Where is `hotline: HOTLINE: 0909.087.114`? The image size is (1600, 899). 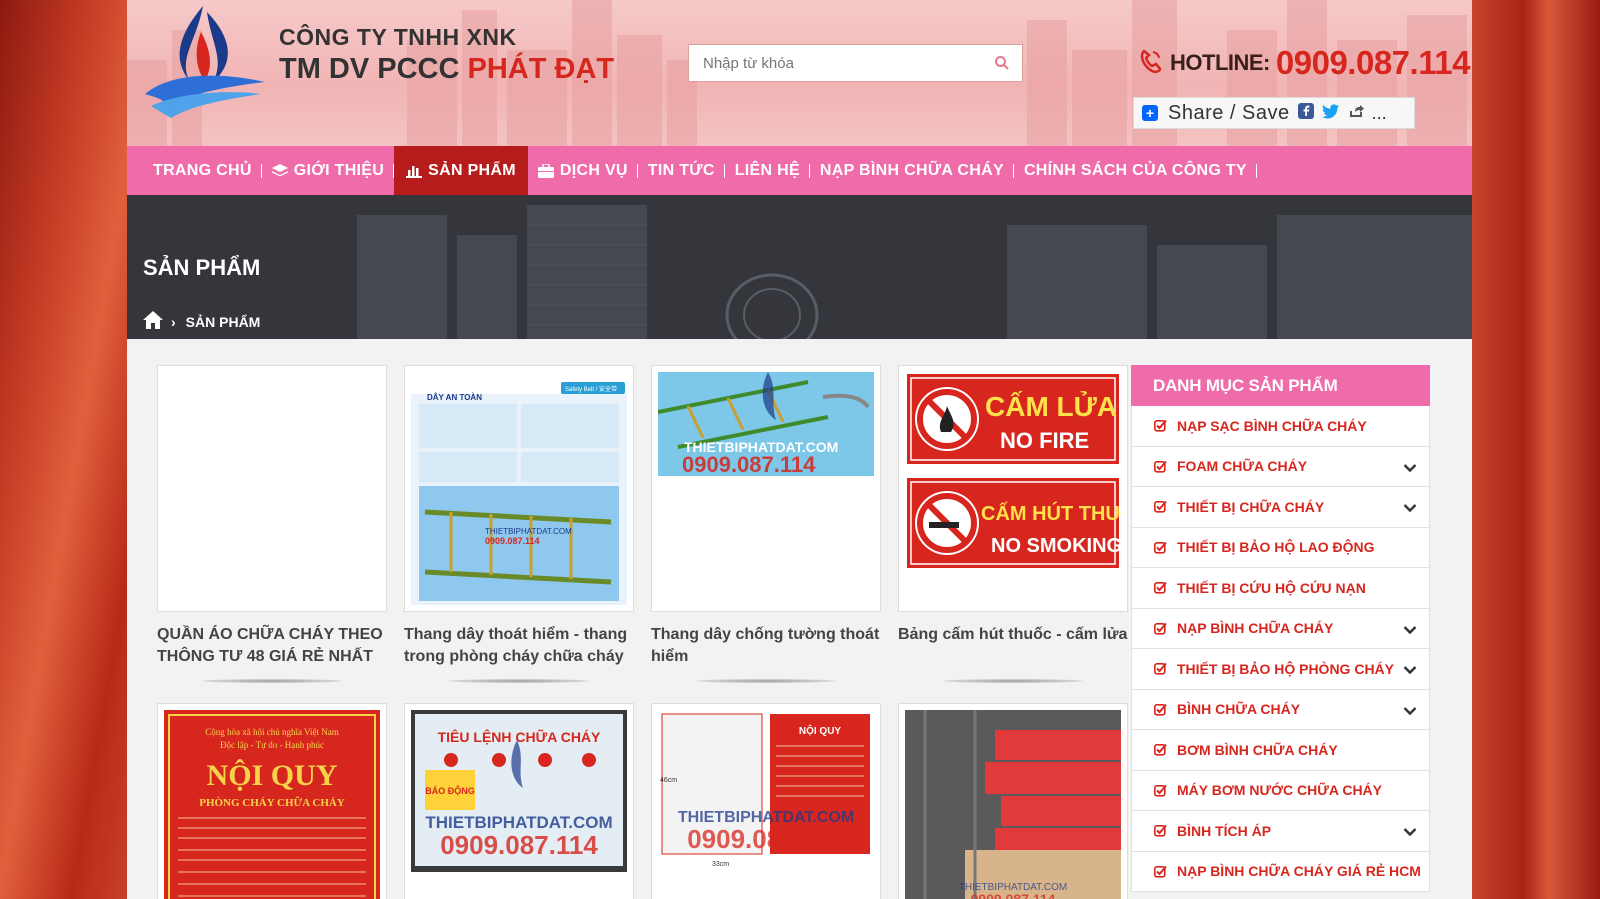 hotline: HOTLINE: 0909.087.114 is located at coordinates (1304, 63).